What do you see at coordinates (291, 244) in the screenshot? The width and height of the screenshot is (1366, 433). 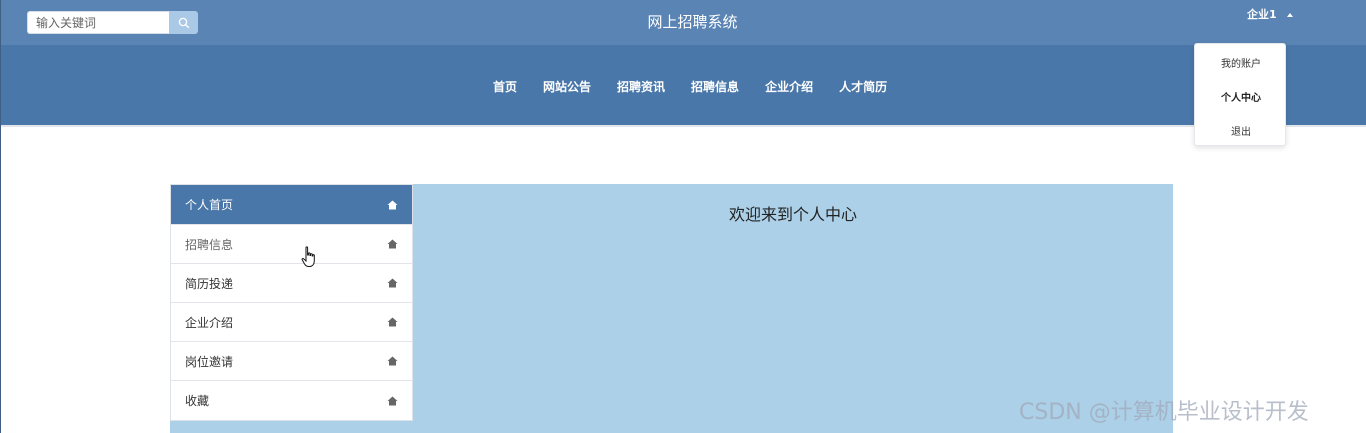 I see `sidebar-item-recruit-info: 招聘信息` at bounding box center [291, 244].